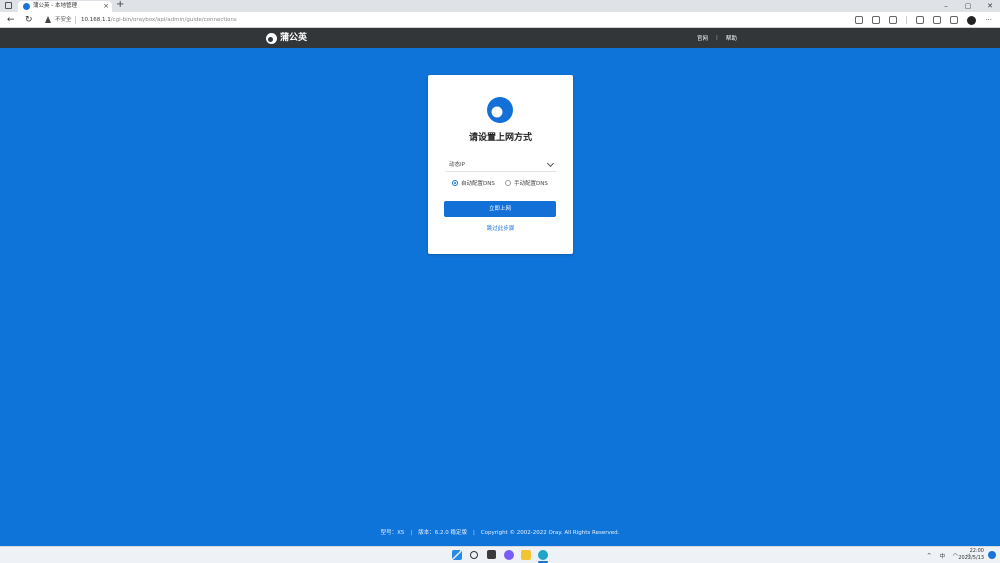 The image size is (1000, 563). What do you see at coordinates (8, 5) in the screenshot?
I see `tab-actions-icon` at bounding box center [8, 5].